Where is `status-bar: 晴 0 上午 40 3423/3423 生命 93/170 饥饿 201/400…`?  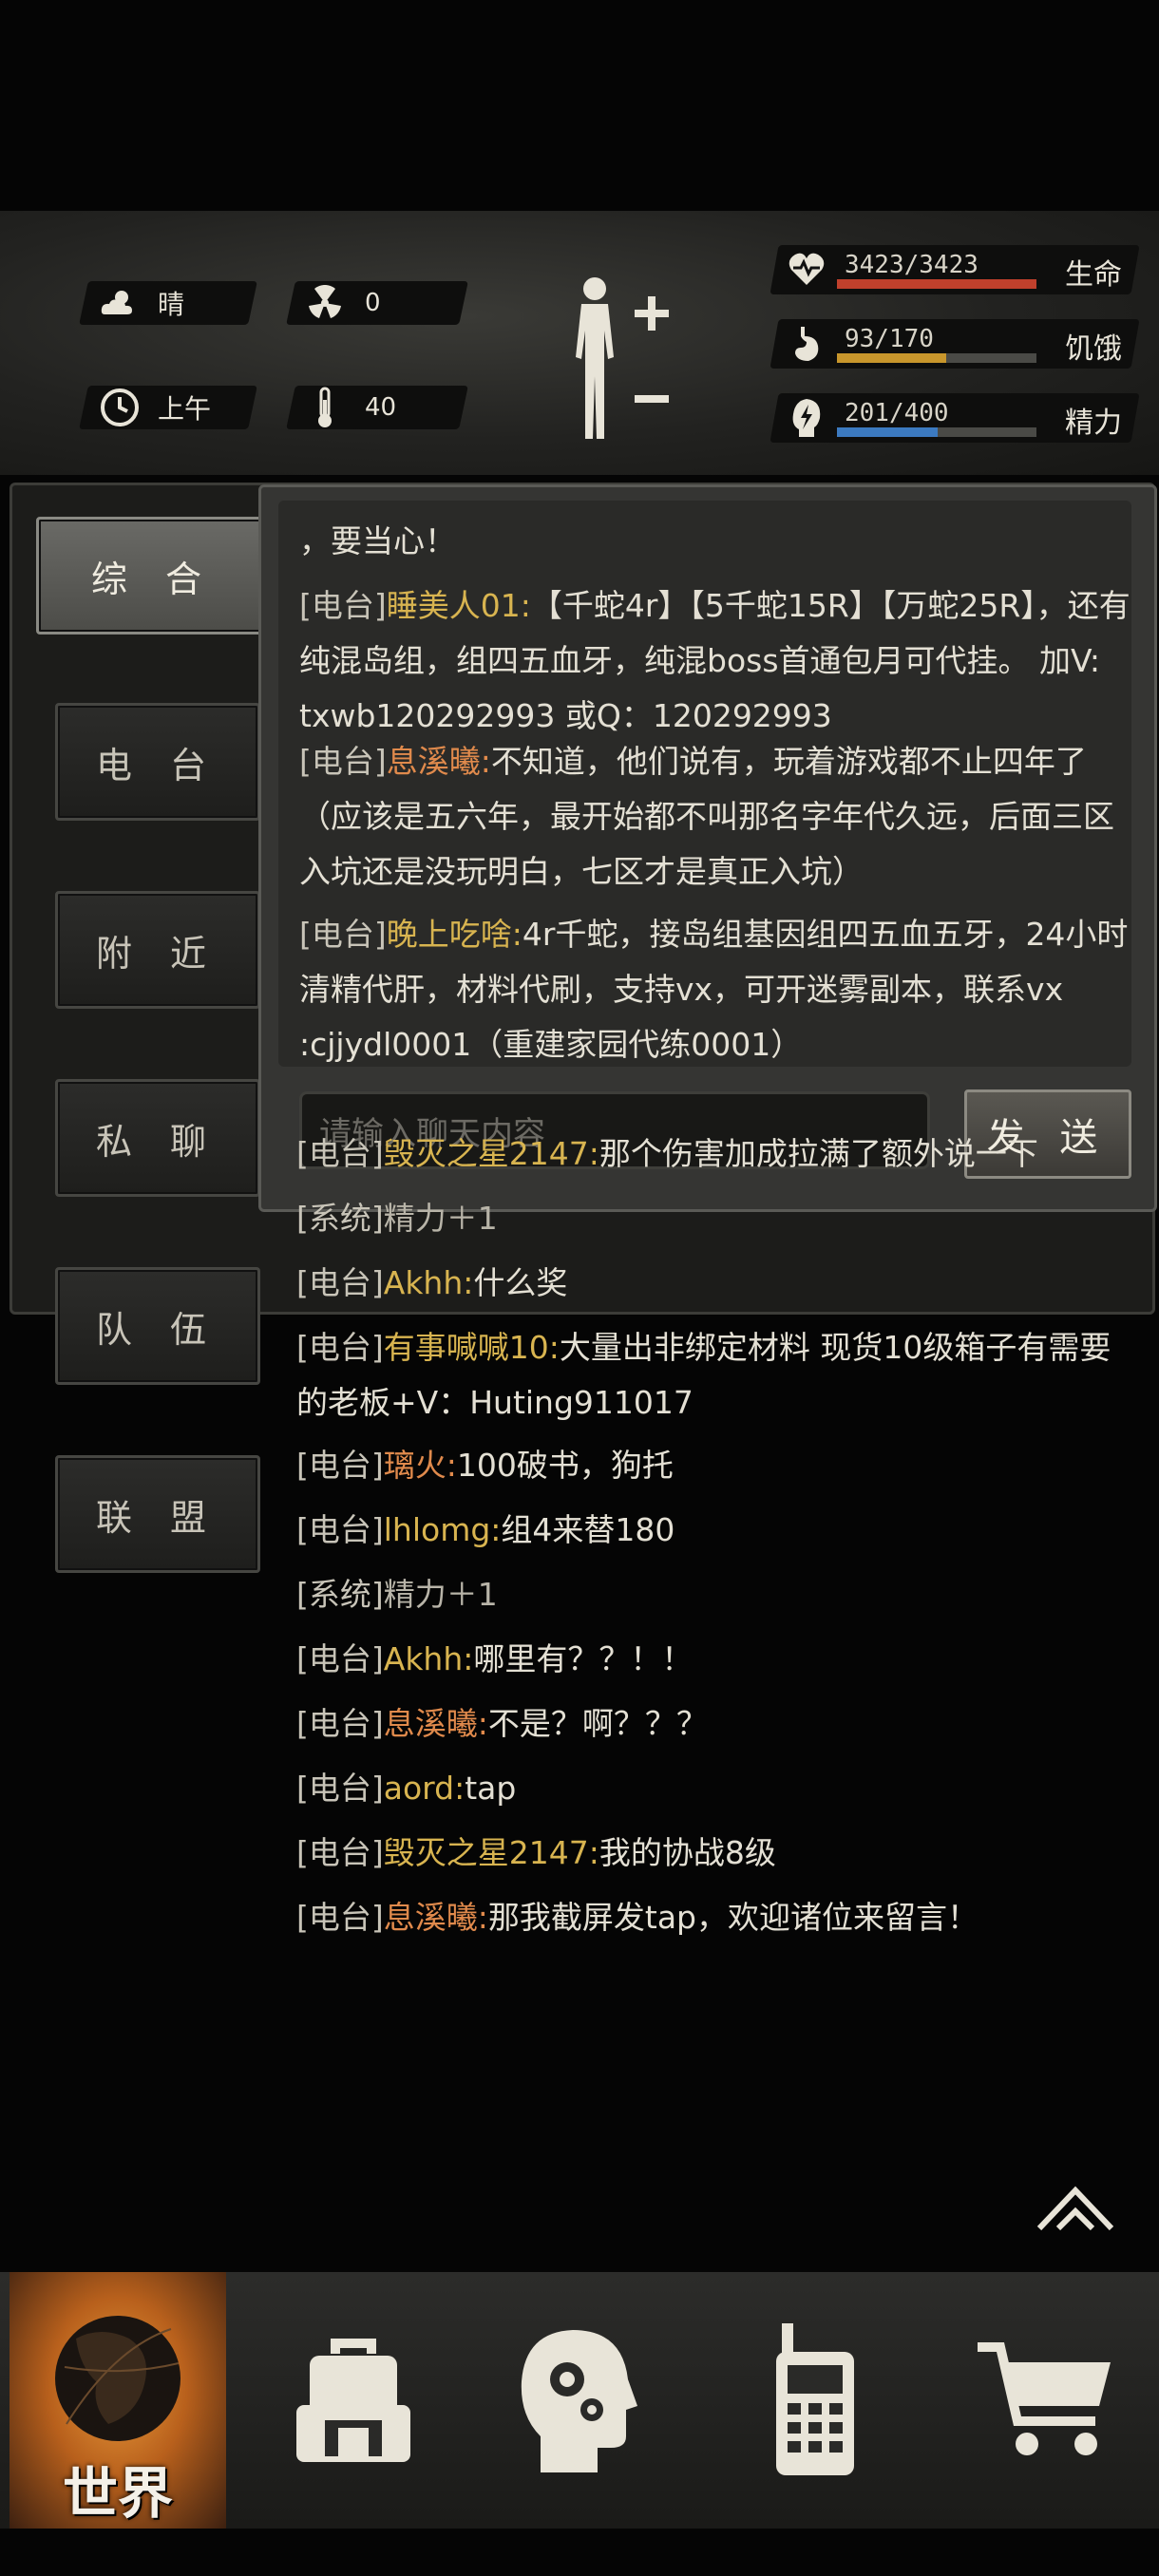
status-bar: 晴 0 上午 40 3423/3423 生命 93/170 饥饿 201/400… is located at coordinates (579, 343).